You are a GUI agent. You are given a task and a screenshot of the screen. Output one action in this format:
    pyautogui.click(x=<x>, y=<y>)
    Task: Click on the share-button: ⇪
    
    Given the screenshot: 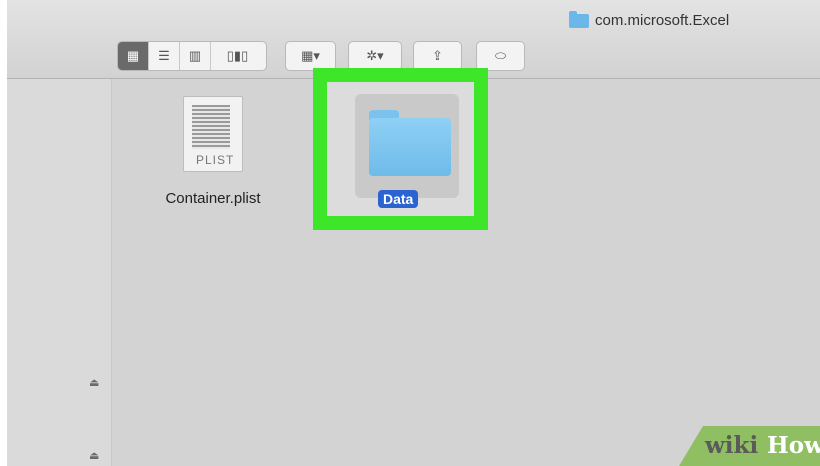 What is the action you would take?
    pyautogui.click(x=437, y=56)
    